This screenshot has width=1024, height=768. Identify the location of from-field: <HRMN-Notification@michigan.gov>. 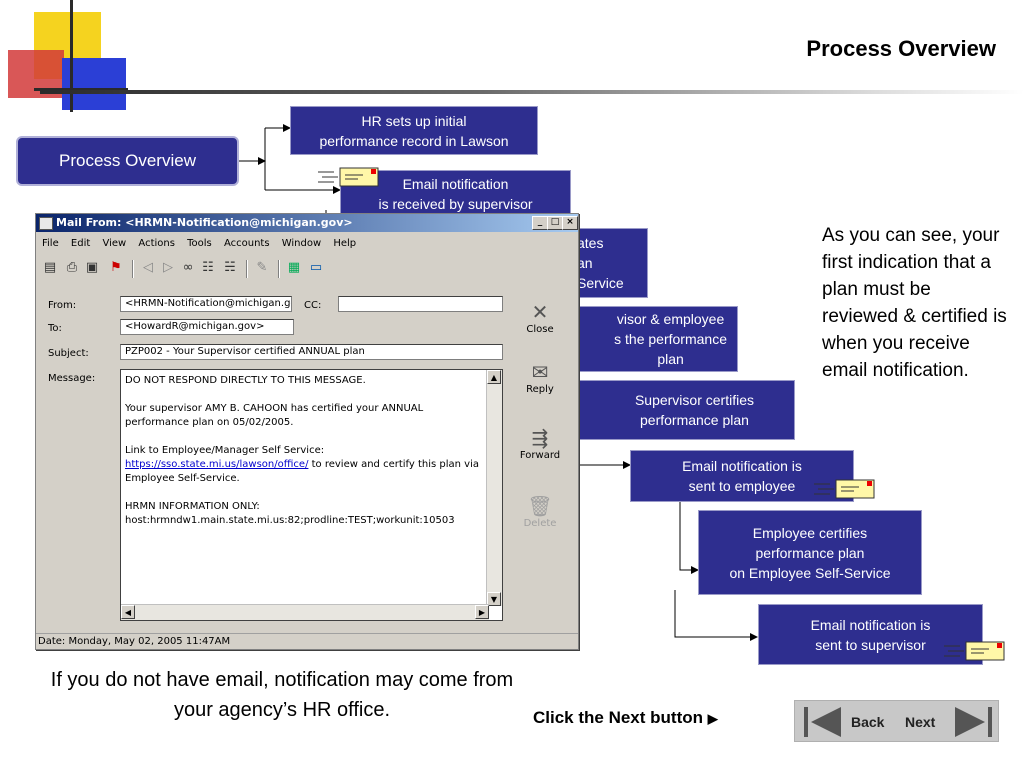
(206, 304).